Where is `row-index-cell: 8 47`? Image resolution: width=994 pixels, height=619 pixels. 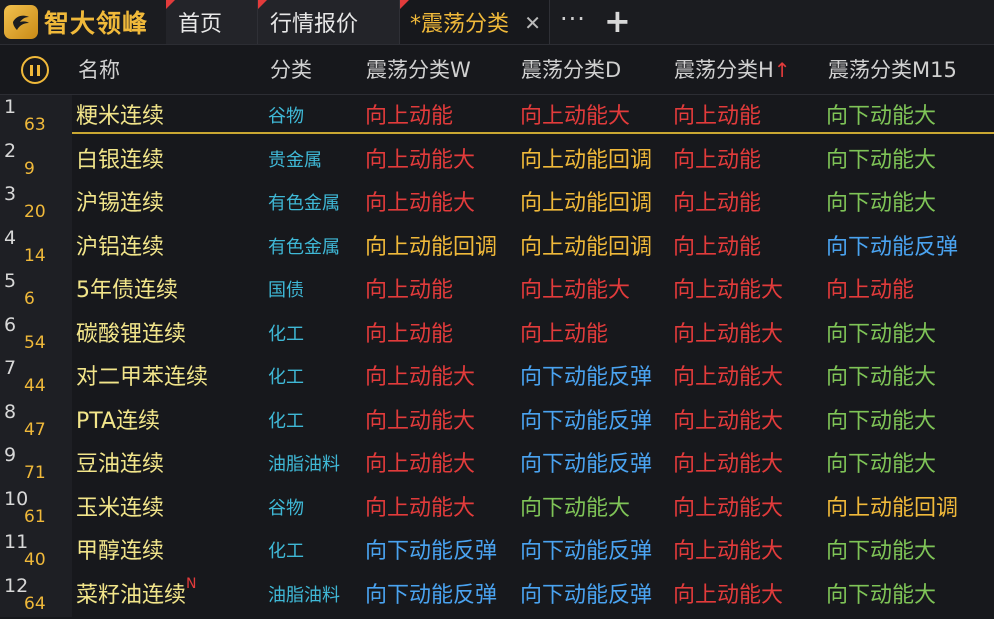 row-index-cell: 8 47 is located at coordinates (36, 421).